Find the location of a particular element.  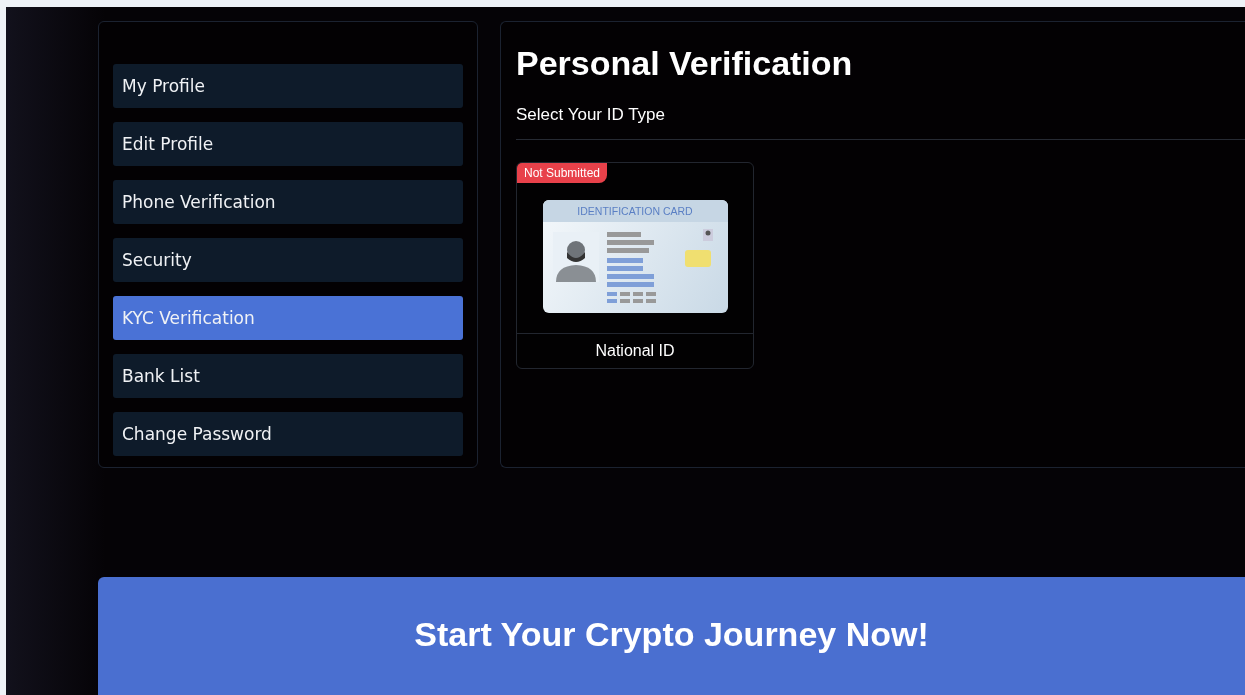

id-type-label: National ID is located at coordinates (635, 351).